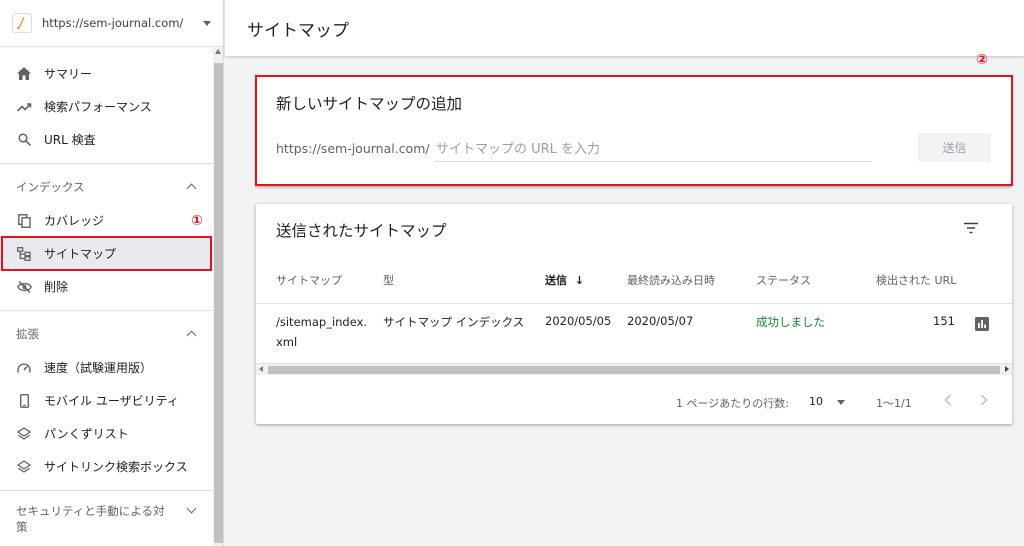 The image size is (1024, 546). Describe the element at coordinates (556, 280) in the screenshot. I see `column-header-label: 送信` at that location.